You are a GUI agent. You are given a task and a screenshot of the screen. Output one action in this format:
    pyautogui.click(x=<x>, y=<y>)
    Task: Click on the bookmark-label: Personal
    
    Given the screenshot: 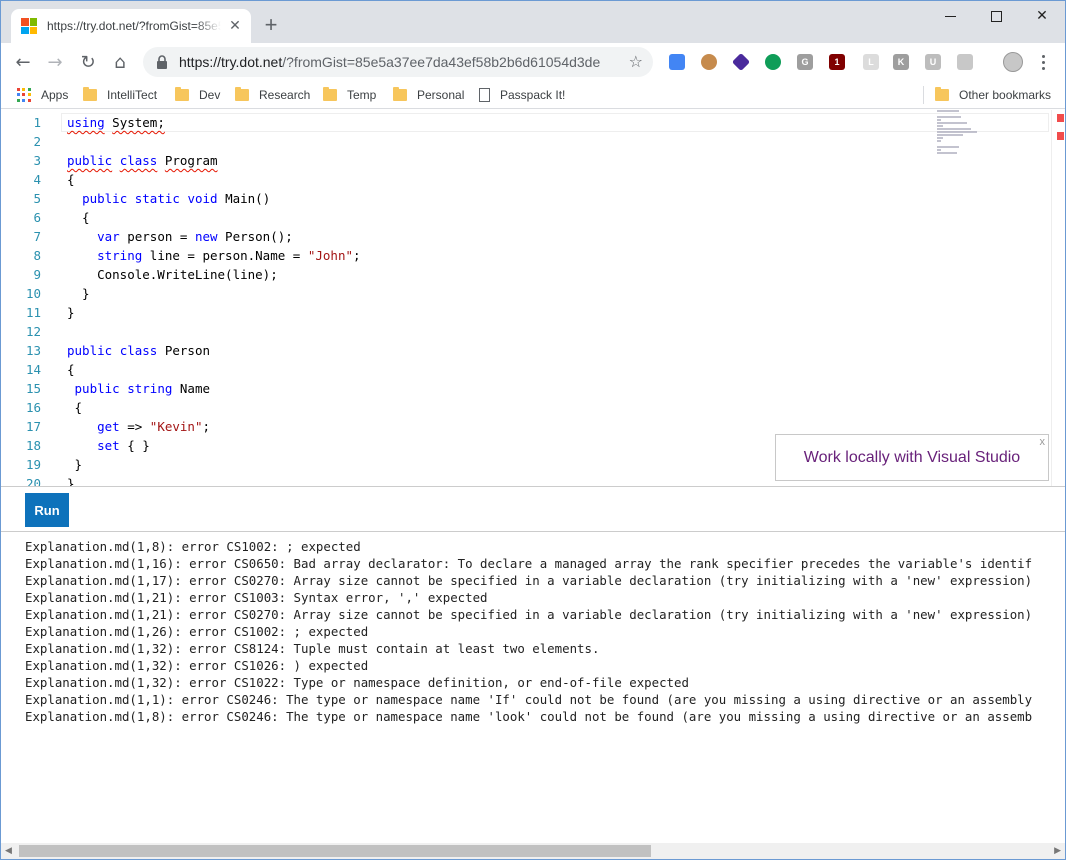 What is the action you would take?
    pyautogui.click(x=441, y=95)
    